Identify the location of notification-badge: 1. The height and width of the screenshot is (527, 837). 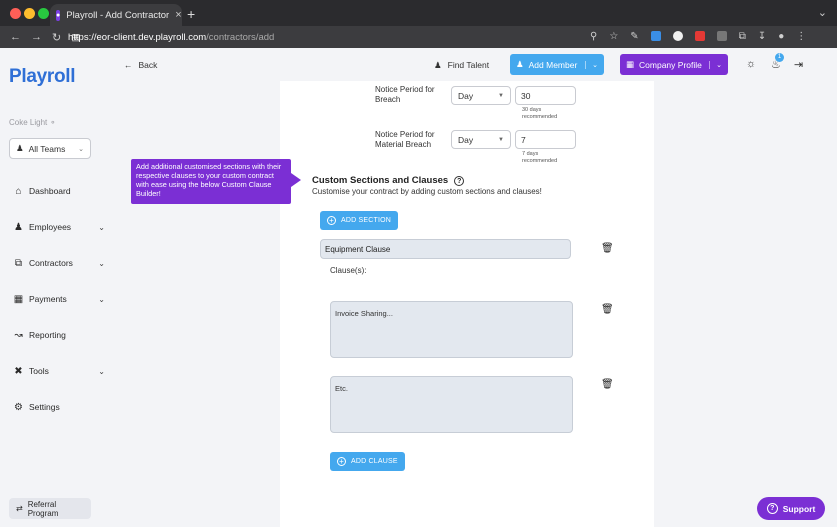
(779, 57).